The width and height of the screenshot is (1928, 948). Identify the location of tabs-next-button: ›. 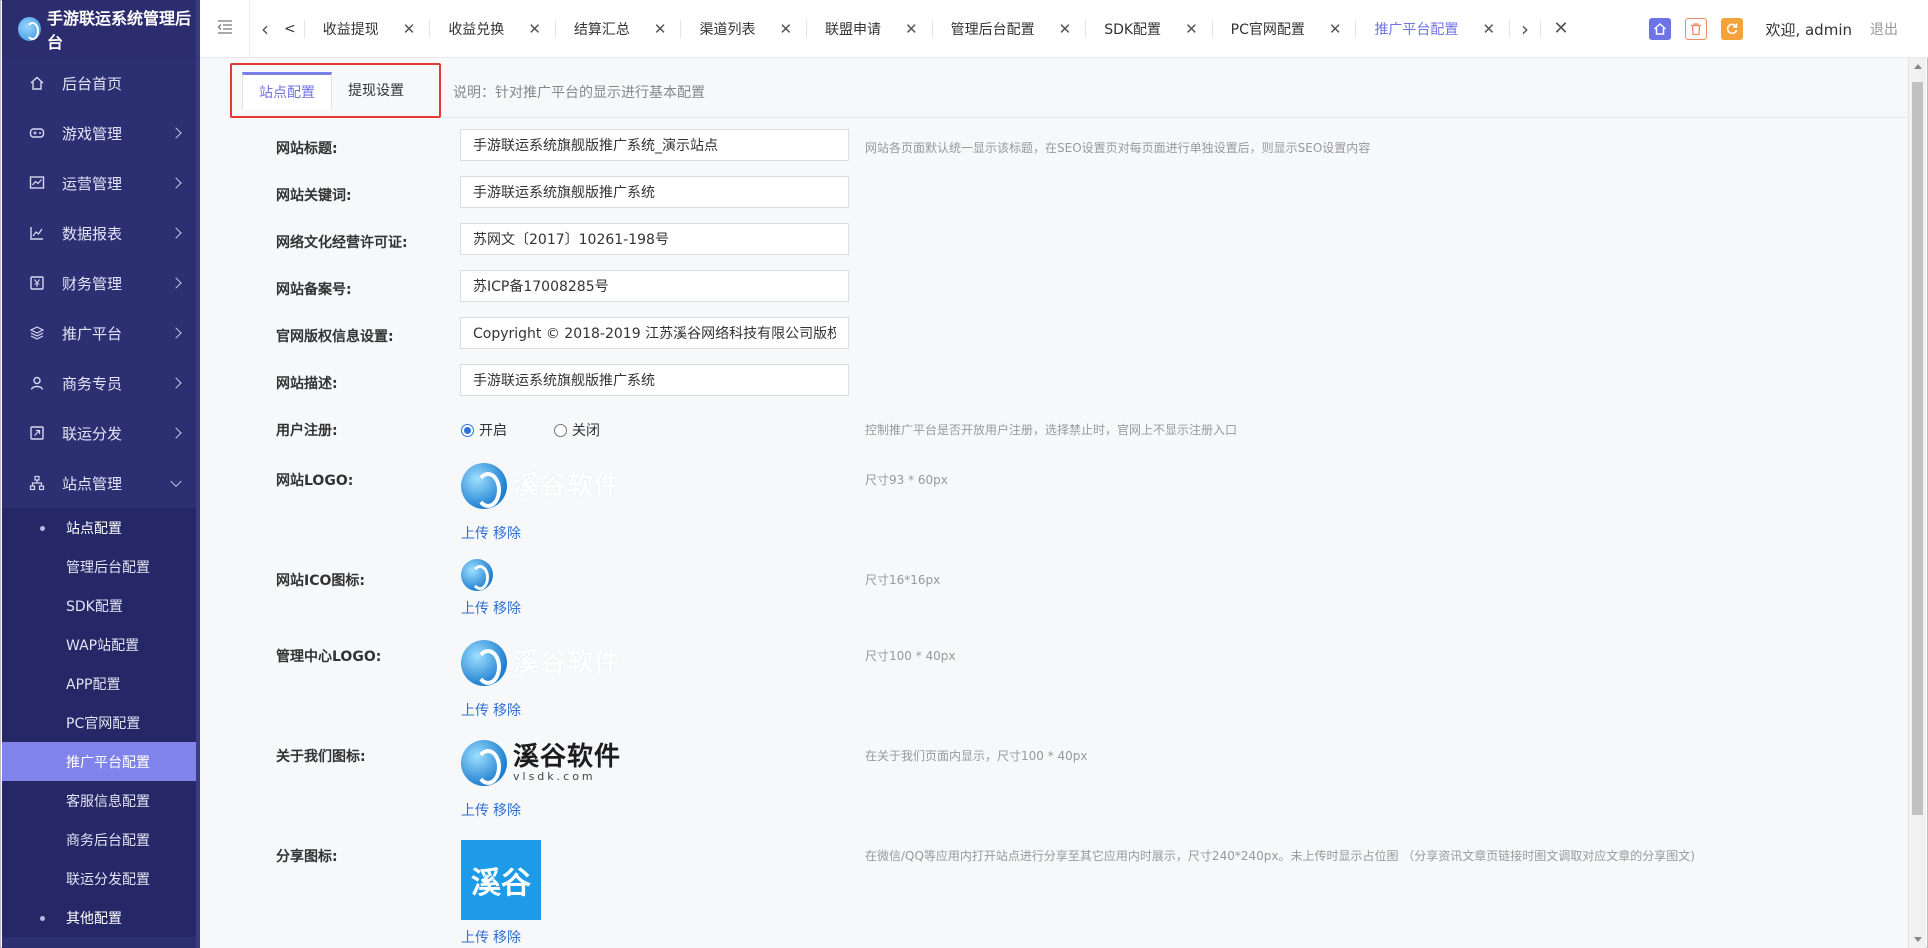
(1525, 29).